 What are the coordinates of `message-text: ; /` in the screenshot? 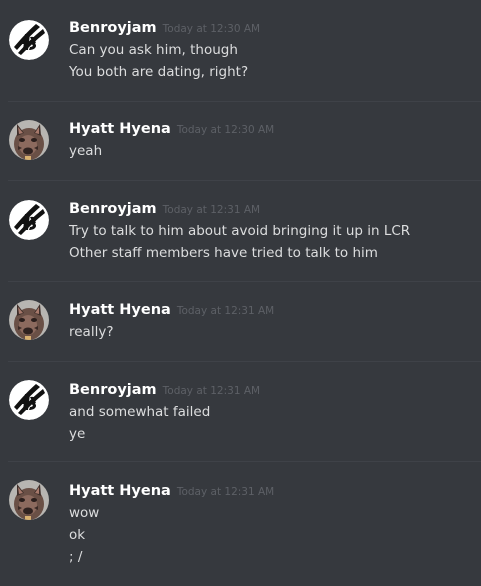 It's located at (76, 557).